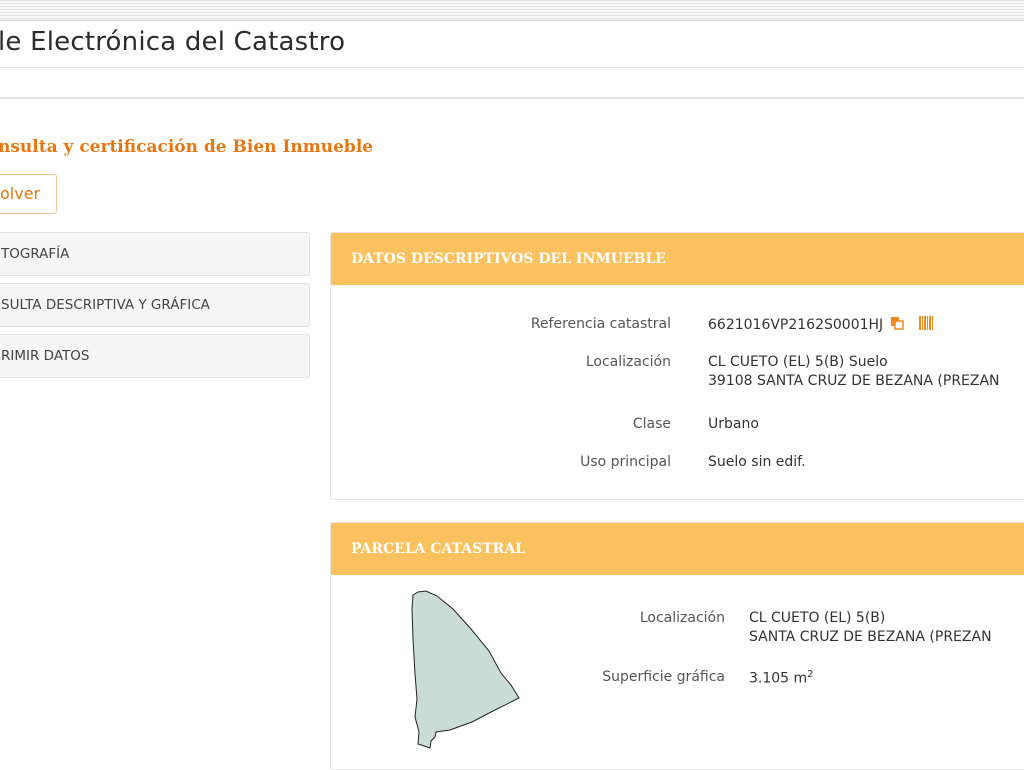  I want to click on top-stripes, so click(512, 10).